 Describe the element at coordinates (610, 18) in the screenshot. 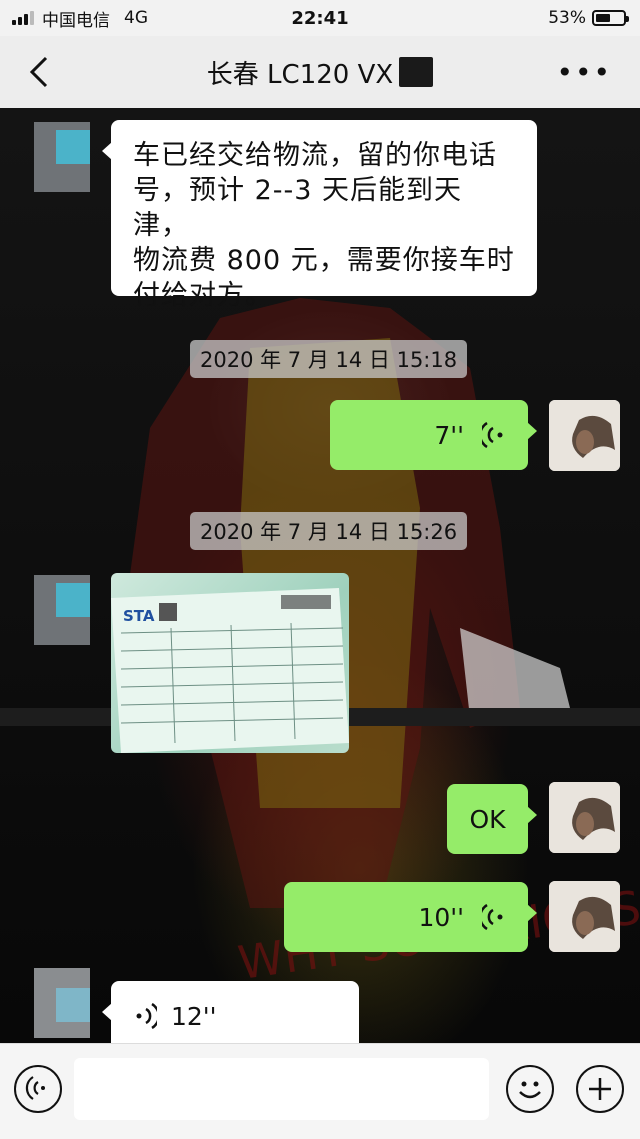

I see `battery-icon` at that location.